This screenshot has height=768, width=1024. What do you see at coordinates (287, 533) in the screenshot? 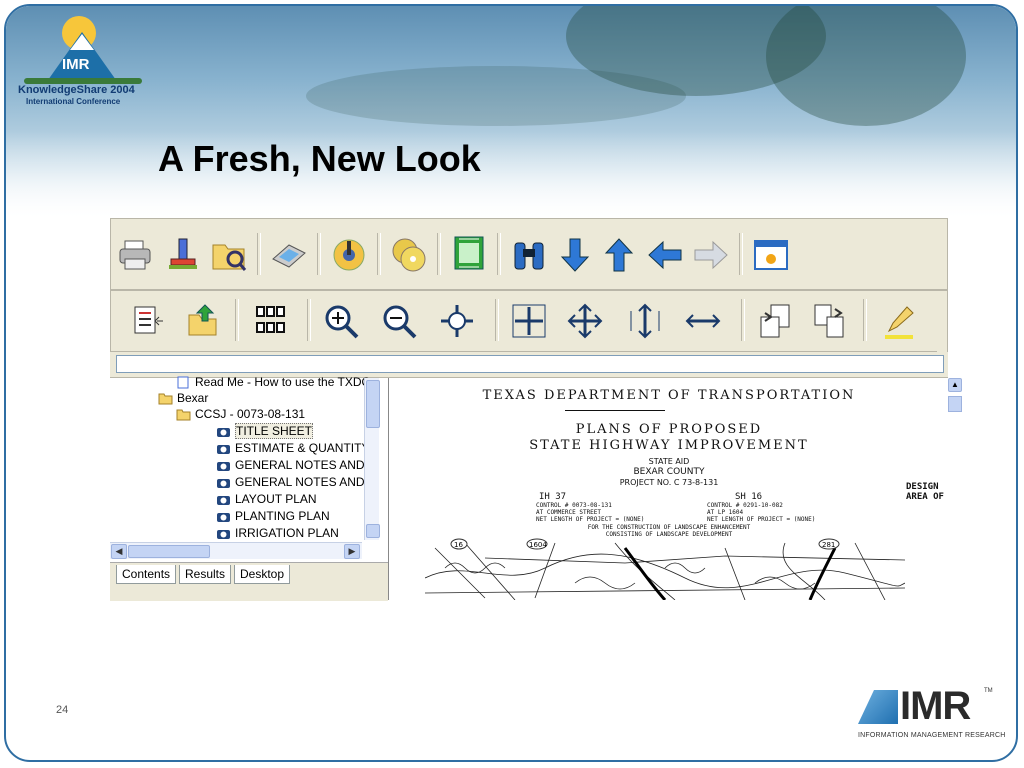
I see `tree-item-label: IRRIGATION PLAN` at bounding box center [287, 533].